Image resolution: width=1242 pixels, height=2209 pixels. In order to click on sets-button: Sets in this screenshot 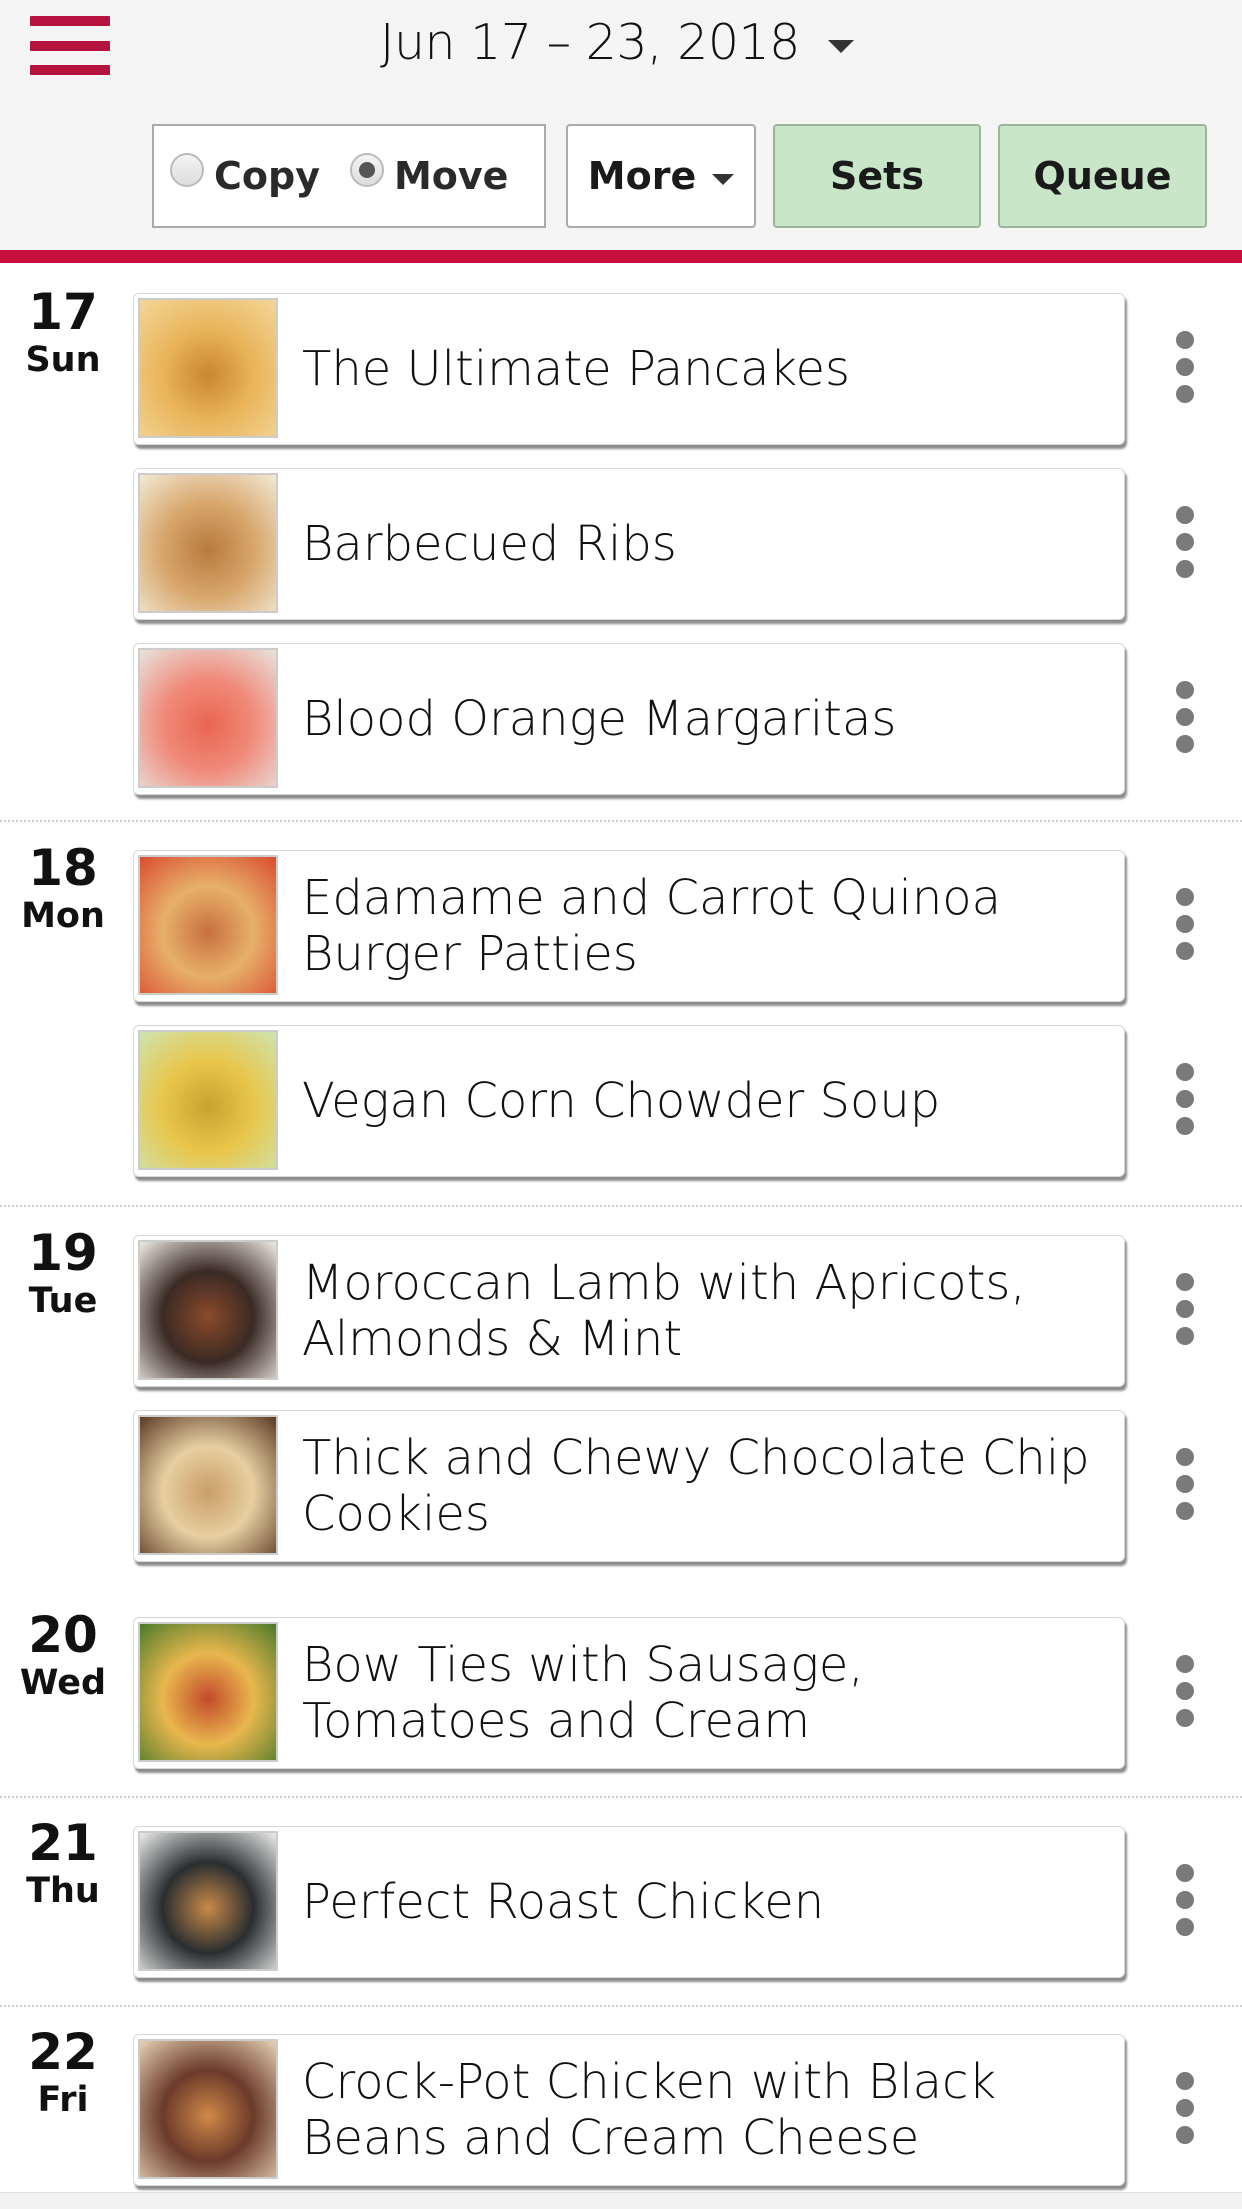, I will do `click(877, 176)`.